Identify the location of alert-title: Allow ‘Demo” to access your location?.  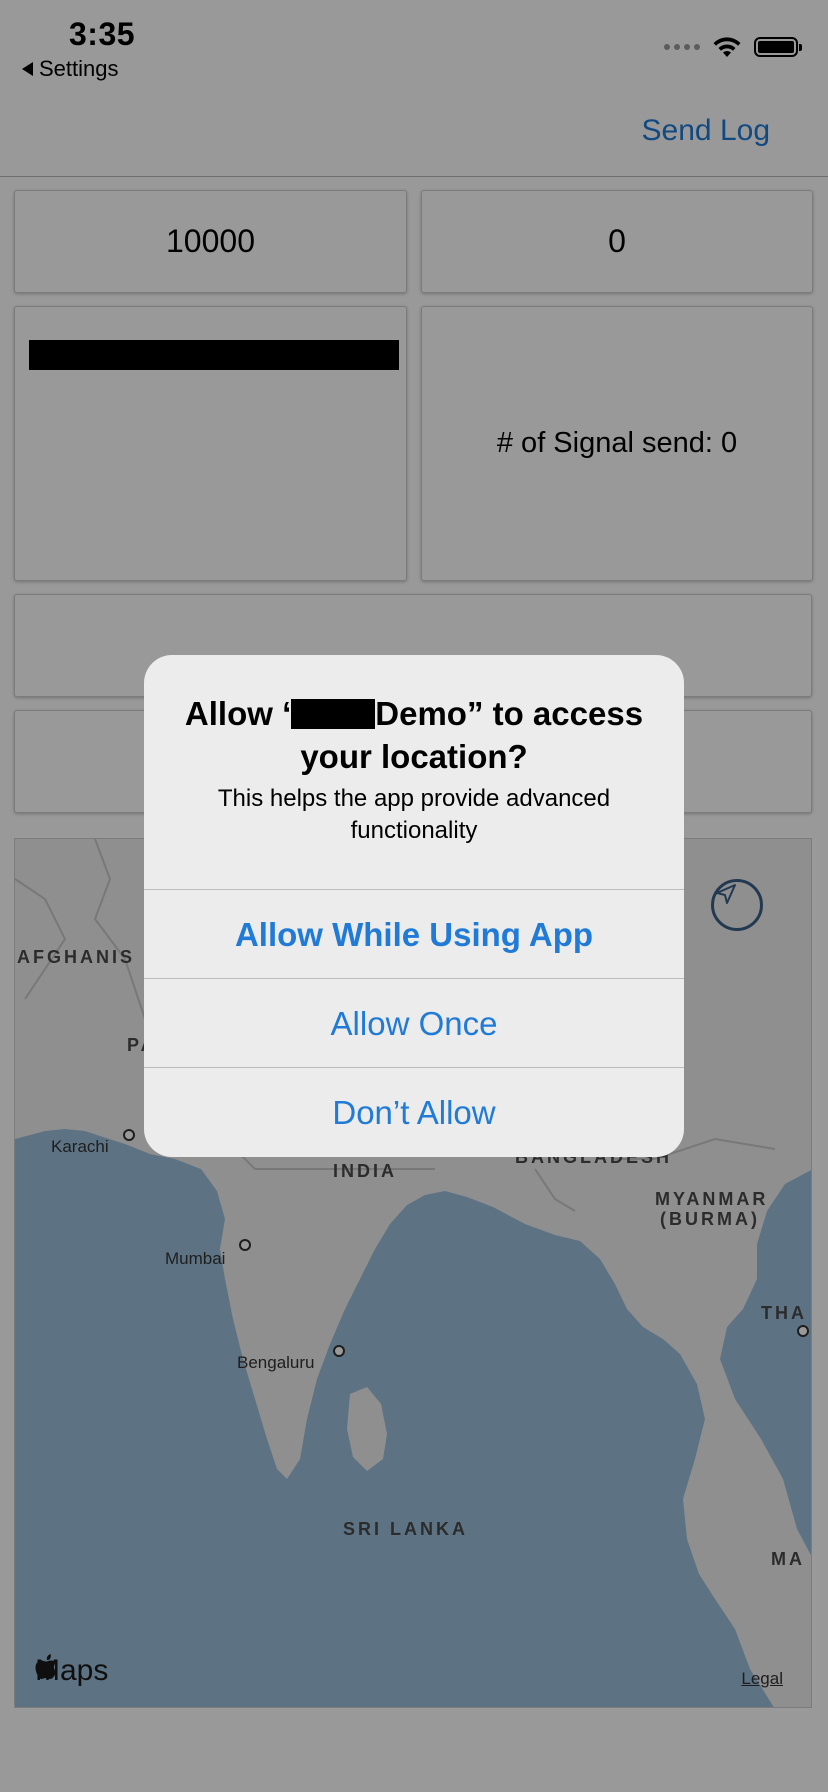
(414, 735).